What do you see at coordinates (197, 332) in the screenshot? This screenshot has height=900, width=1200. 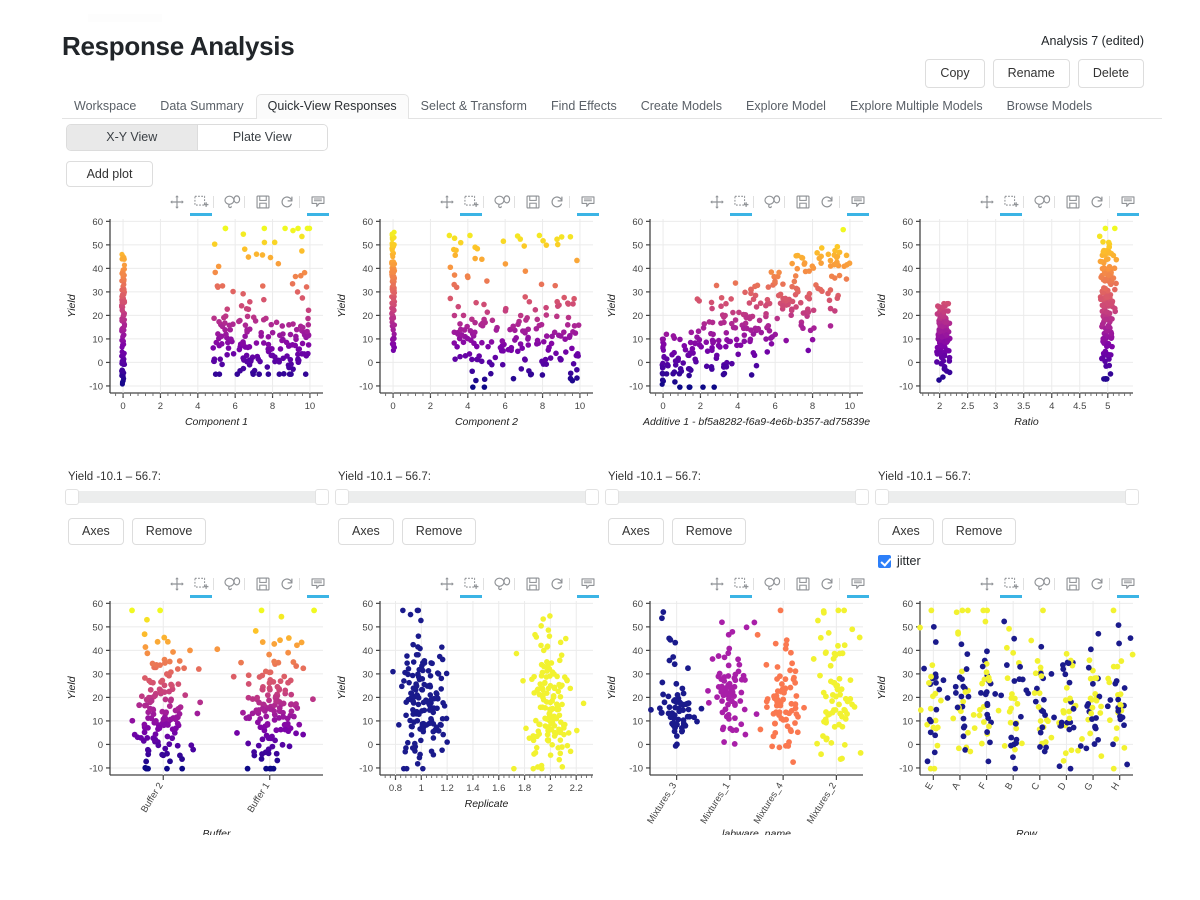 I see `plot-canvas-component-1: -10 0 10 20 30 40 50 60 Yield 0 2 4 6 8 10 Component 1` at bounding box center [197, 332].